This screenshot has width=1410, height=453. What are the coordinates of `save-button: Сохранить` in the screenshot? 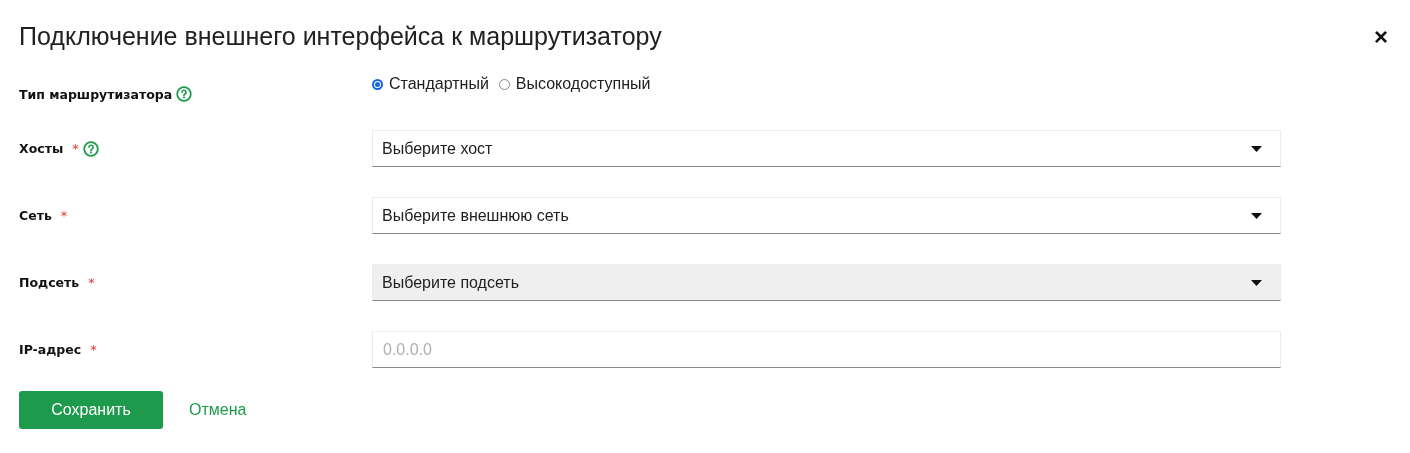 It's located at (91, 410).